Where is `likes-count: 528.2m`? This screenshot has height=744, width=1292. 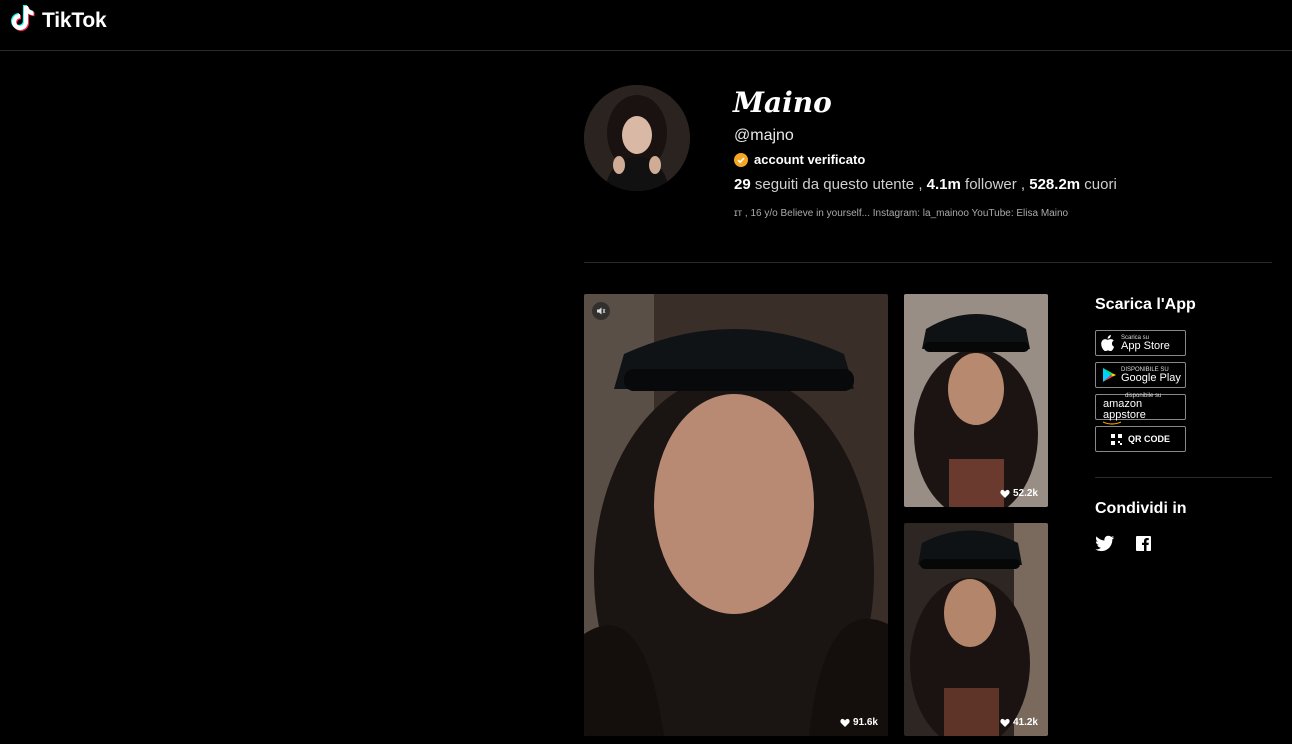 likes-count: 528.2m is located at coordinates (1055, 184).